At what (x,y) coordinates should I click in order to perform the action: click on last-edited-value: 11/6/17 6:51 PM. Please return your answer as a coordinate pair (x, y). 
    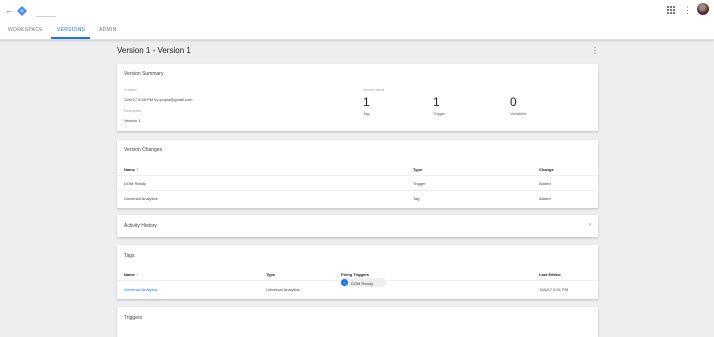
    Looking at the image, I should click on (554, 289).